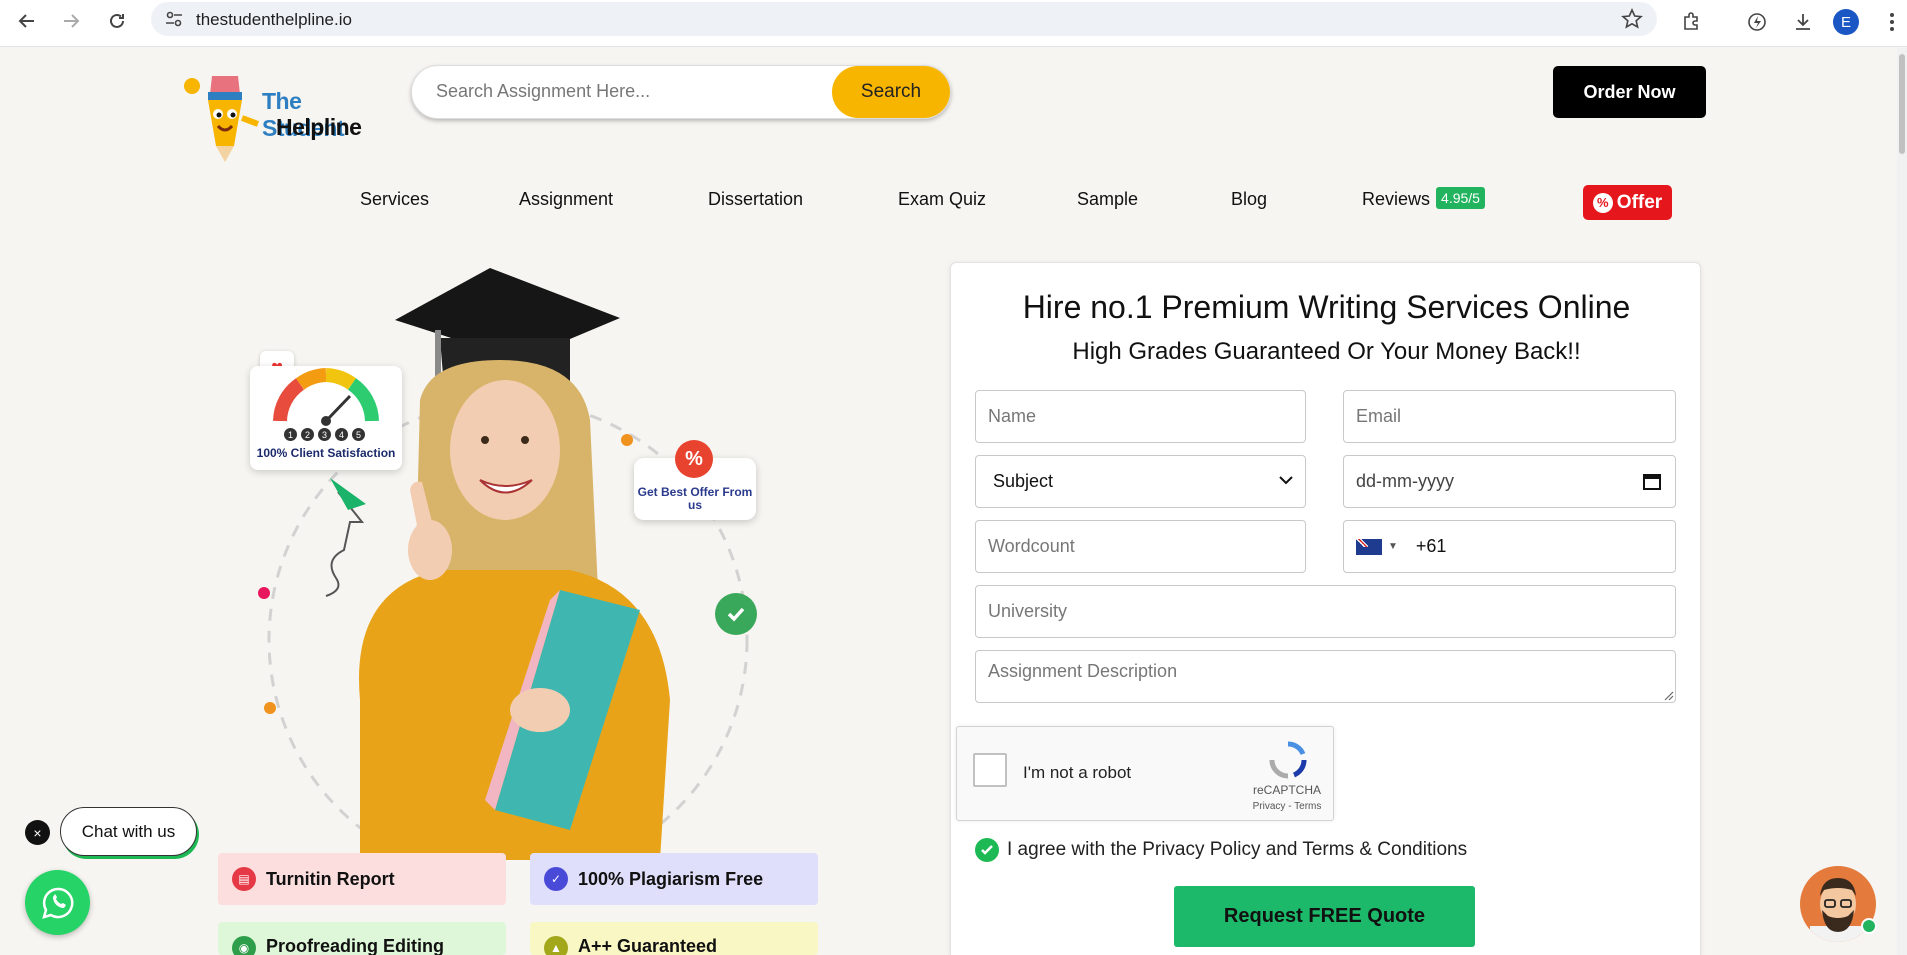 Image resolution: width=1907 pixels, height=955 pixels. I want to click on nav-item-dissertation: Dissertation, so click(755, 199).